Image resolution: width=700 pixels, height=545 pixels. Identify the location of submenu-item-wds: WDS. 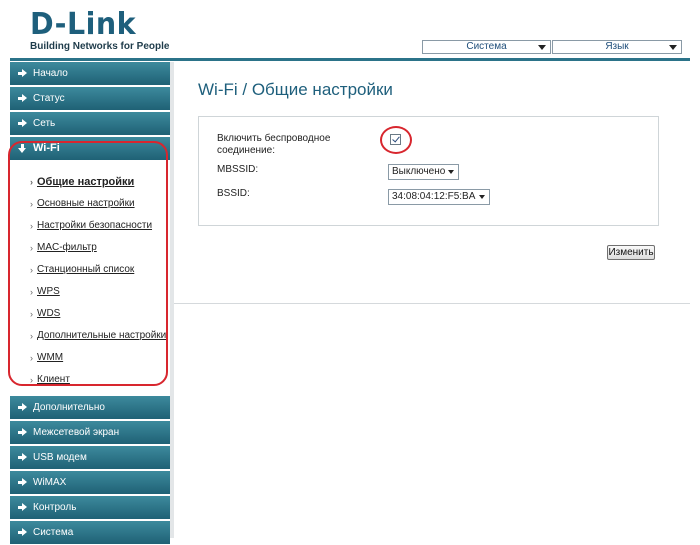
(90, 314).